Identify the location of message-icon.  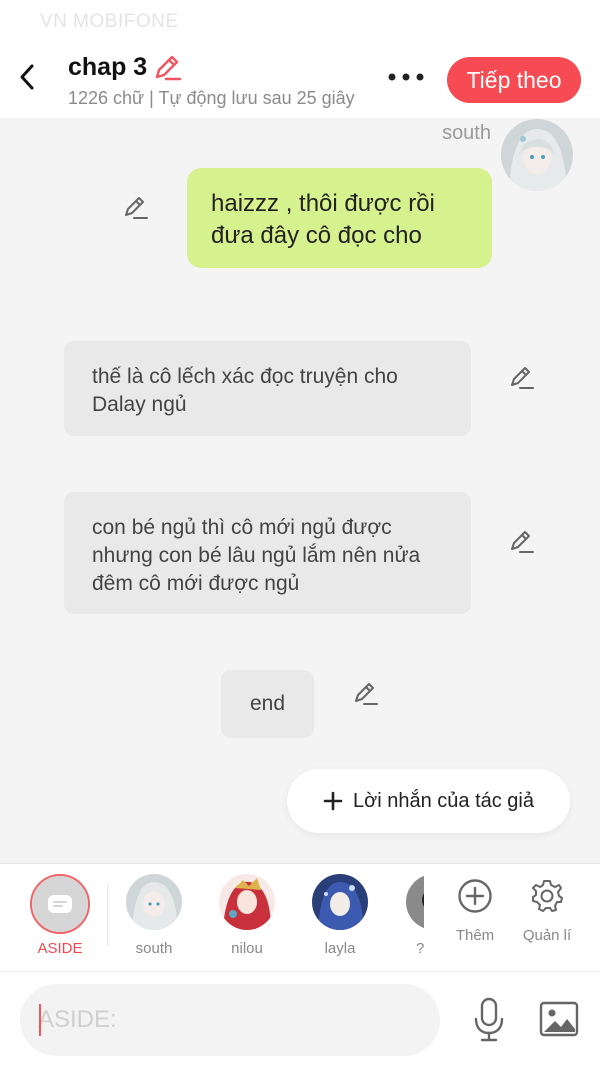
(60, 904).